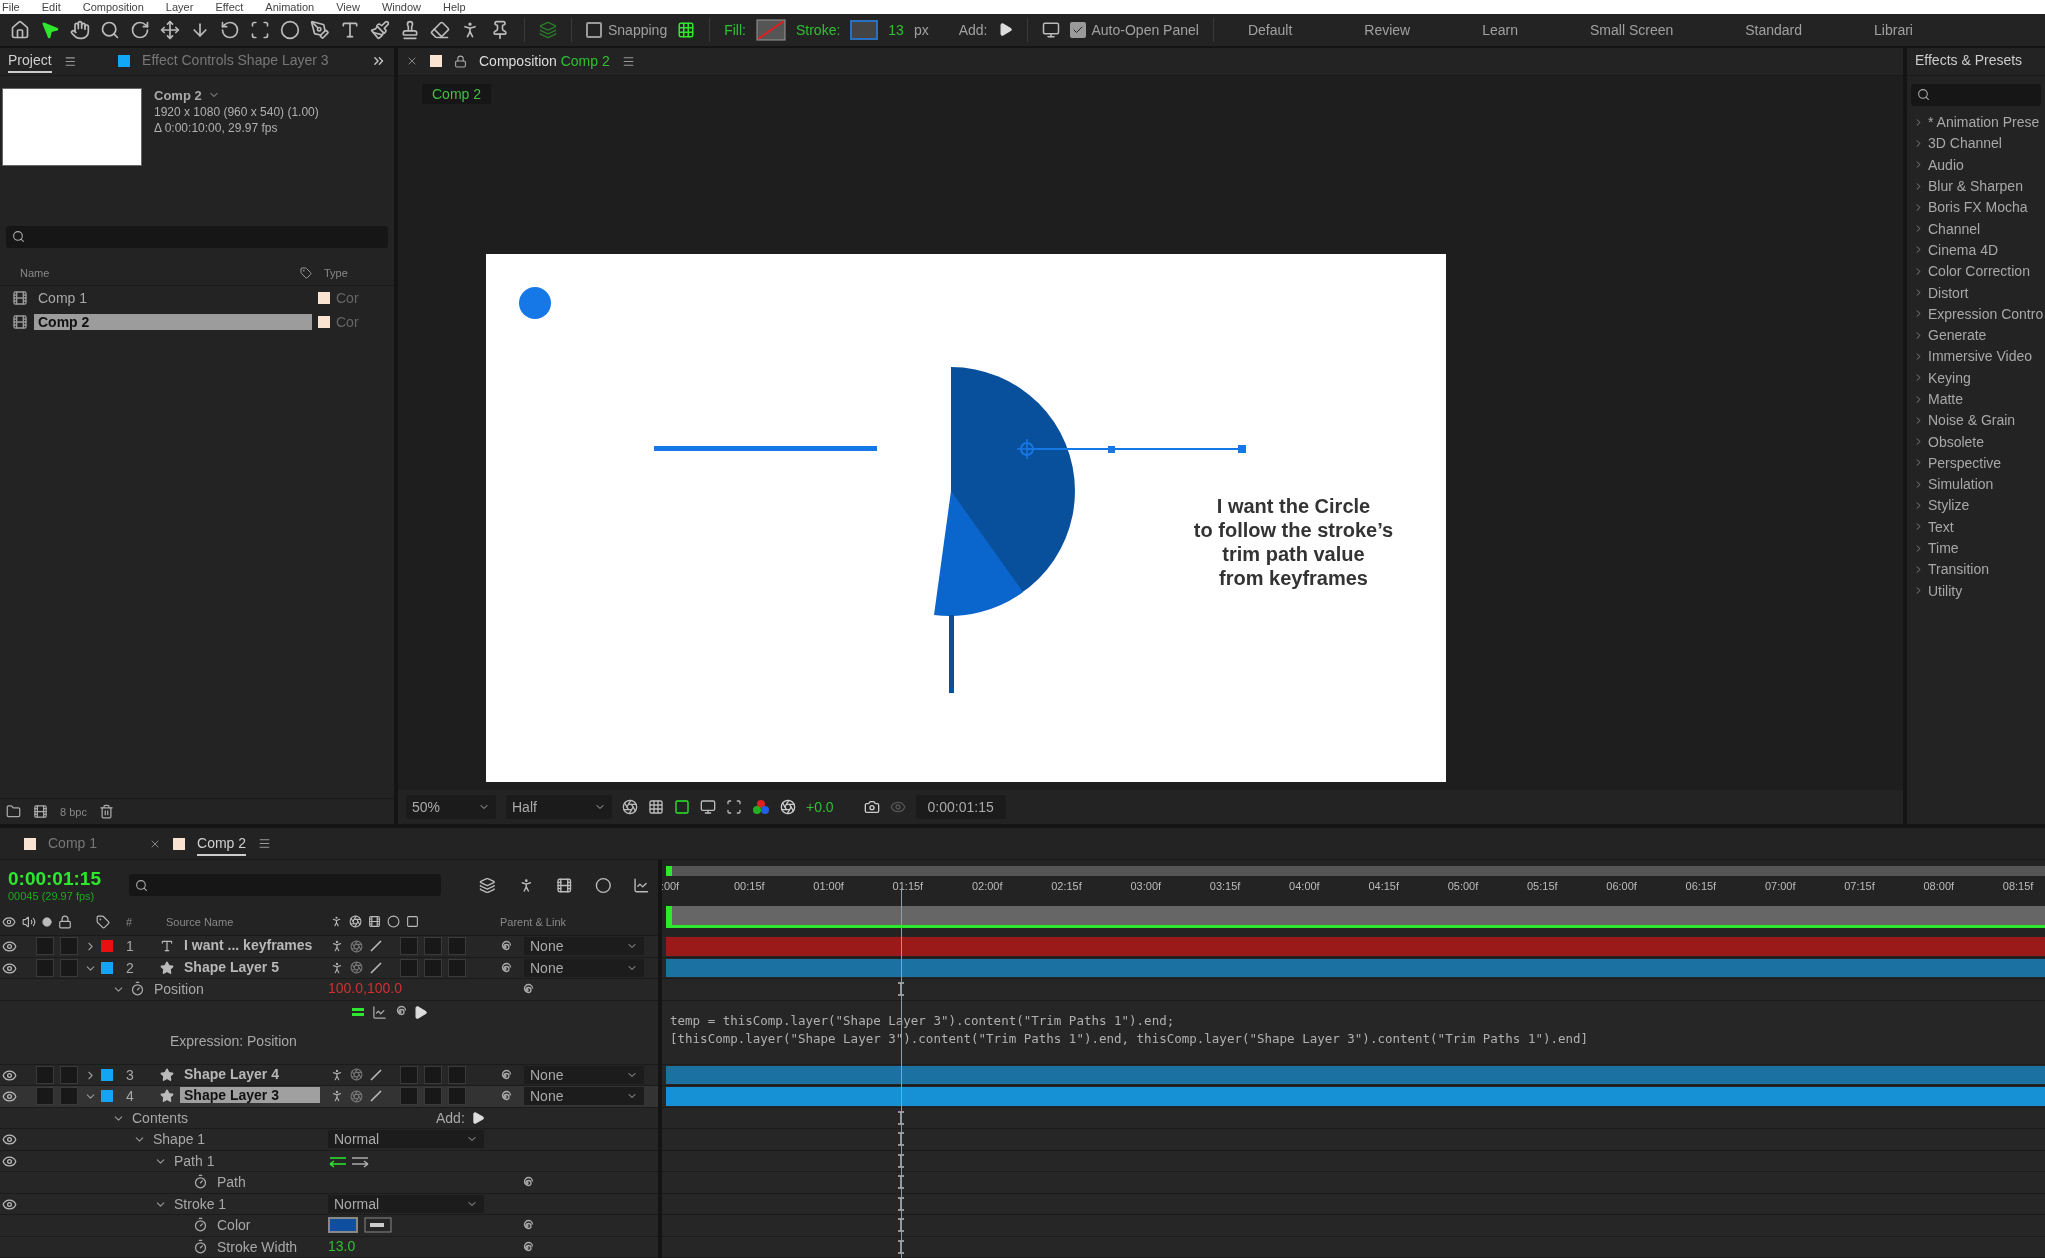  Describe the element at coordinates (770, 29) in the screenshot. I see `fill-swatch-icon` at that location.